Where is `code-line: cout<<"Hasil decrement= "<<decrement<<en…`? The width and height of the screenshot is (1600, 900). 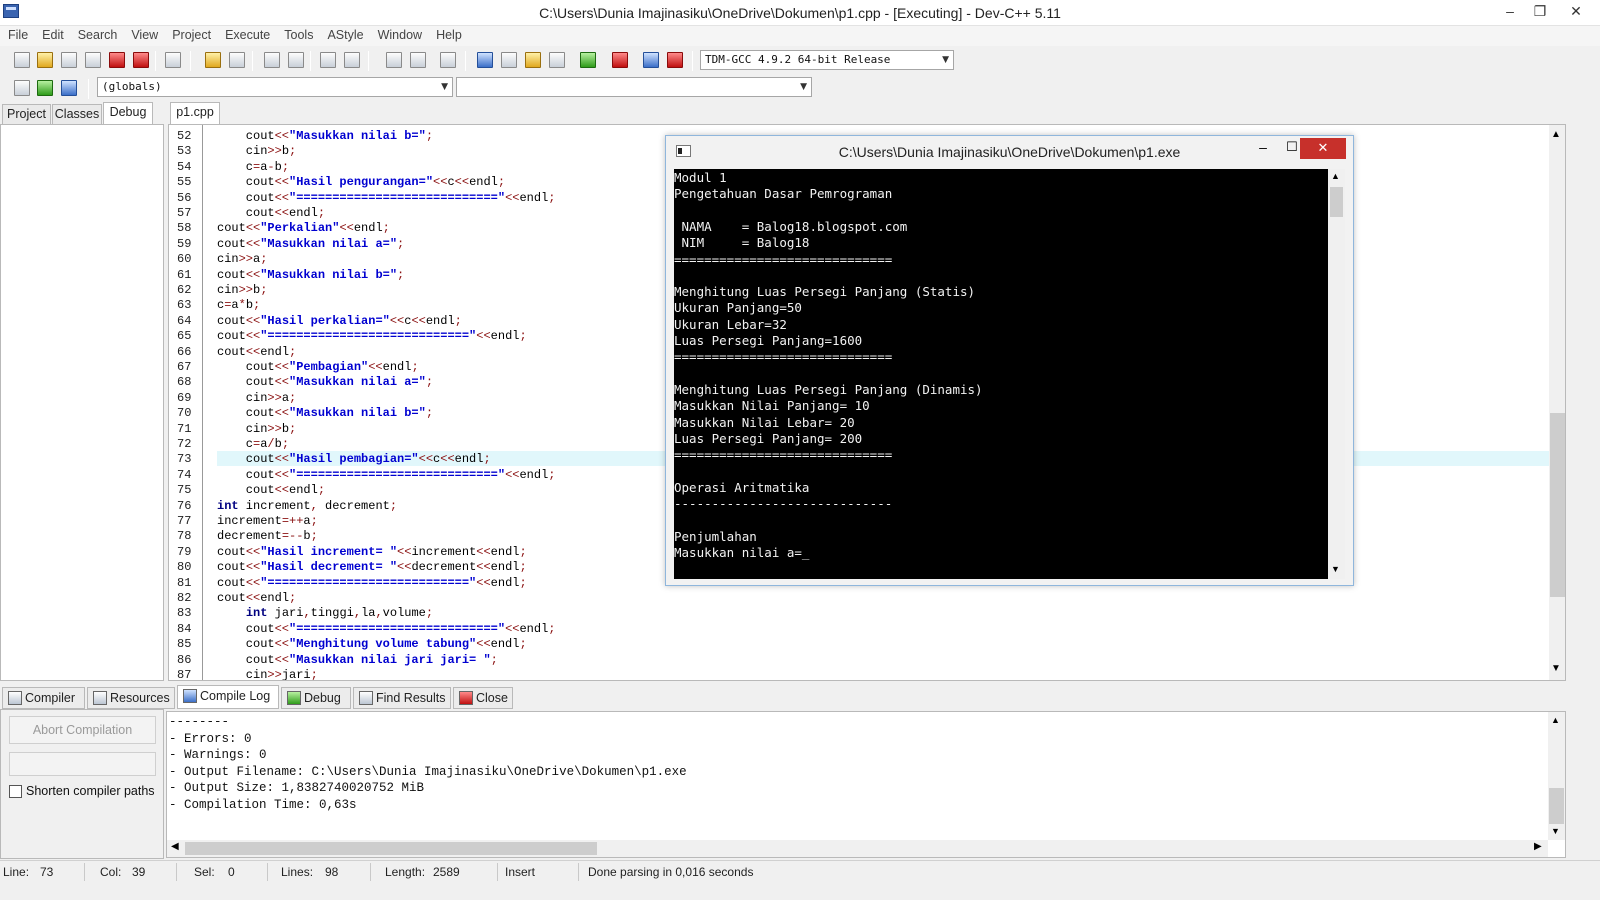
code-line: cout<<"Hasil decrement= "<<decrement<<en… is located at coordinates (372, 567).